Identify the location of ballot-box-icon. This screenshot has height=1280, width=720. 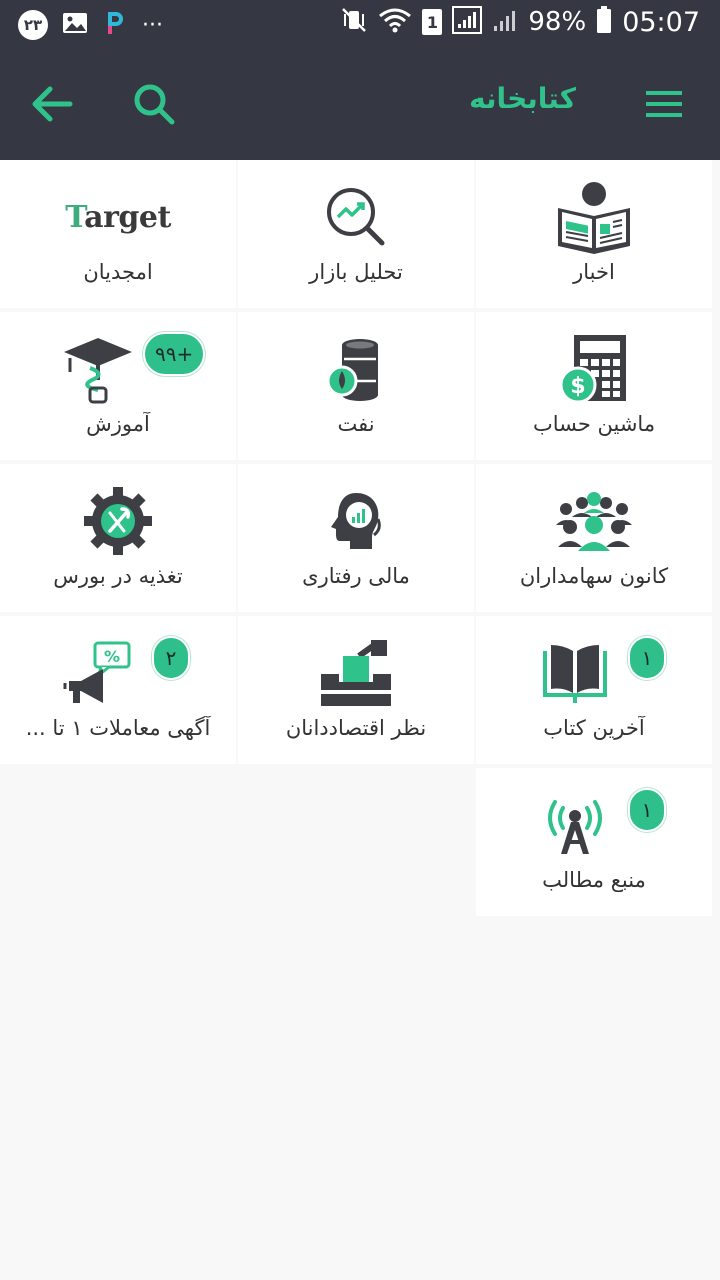
(356, 673).